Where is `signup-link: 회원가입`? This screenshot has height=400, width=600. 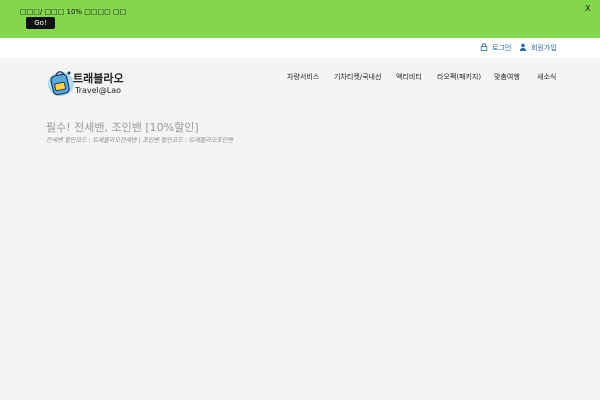 signup-link: 회원가입 is located at coordinates (538, 48).